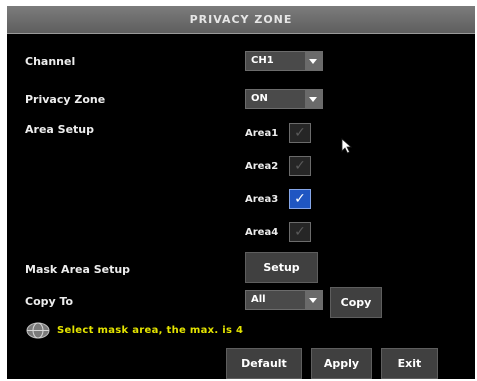  What do you see at coordinates (50, 61) in the screenshot?
I see `channel-label: Channel` at bounding box center [50, 61].